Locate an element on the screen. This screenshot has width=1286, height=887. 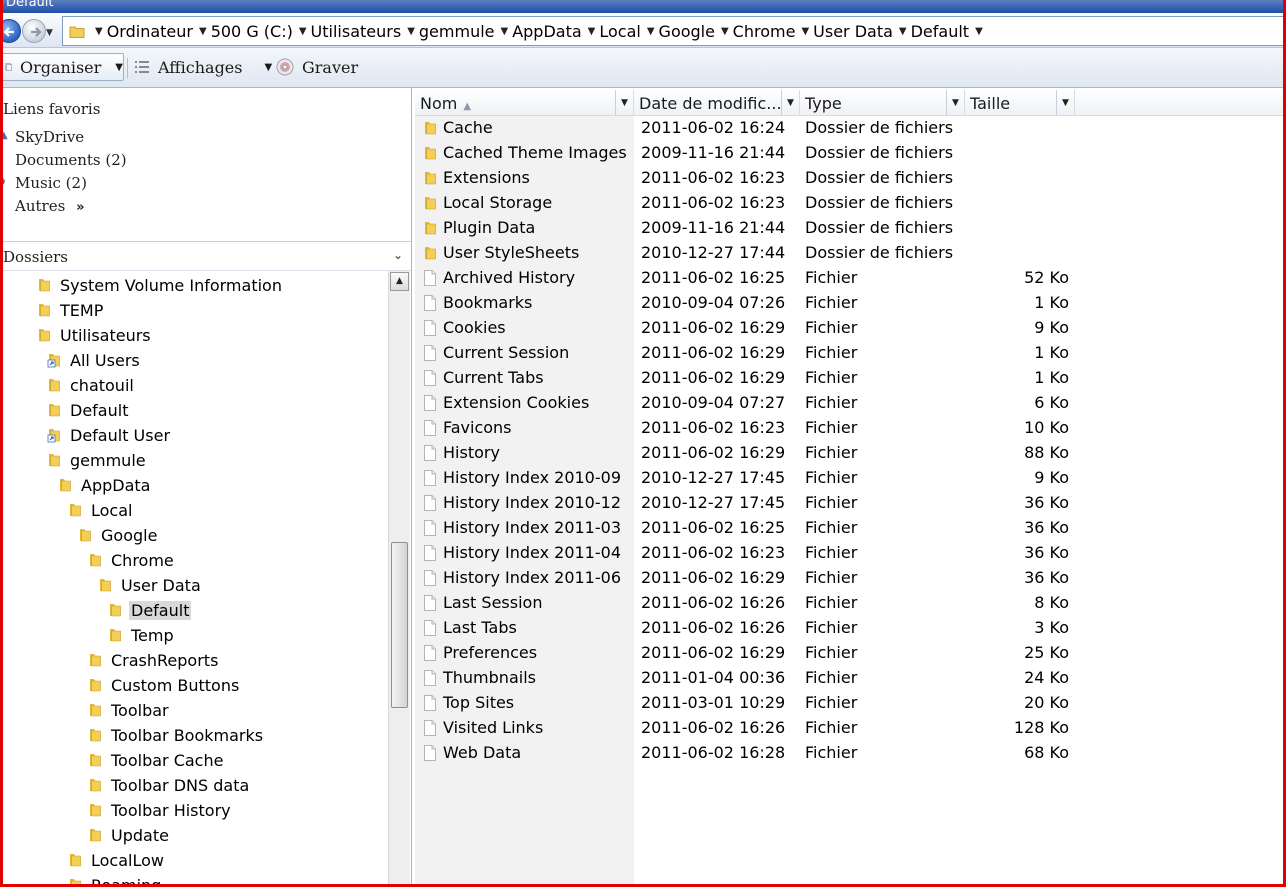
breadcrumb-item: Ordinateur is located at coordinates (150, 31).